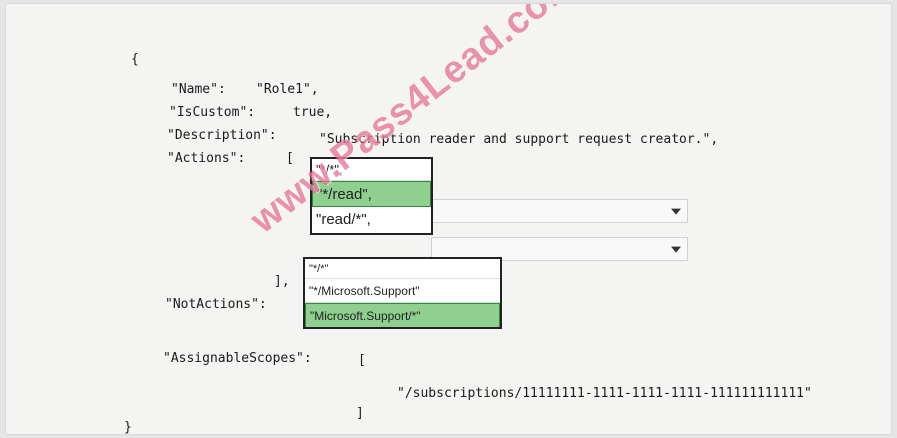  What do you see at coordinates (222, 135) in the screenshot?
I see `description-key: "Description":` at bounding box center [222, 135].